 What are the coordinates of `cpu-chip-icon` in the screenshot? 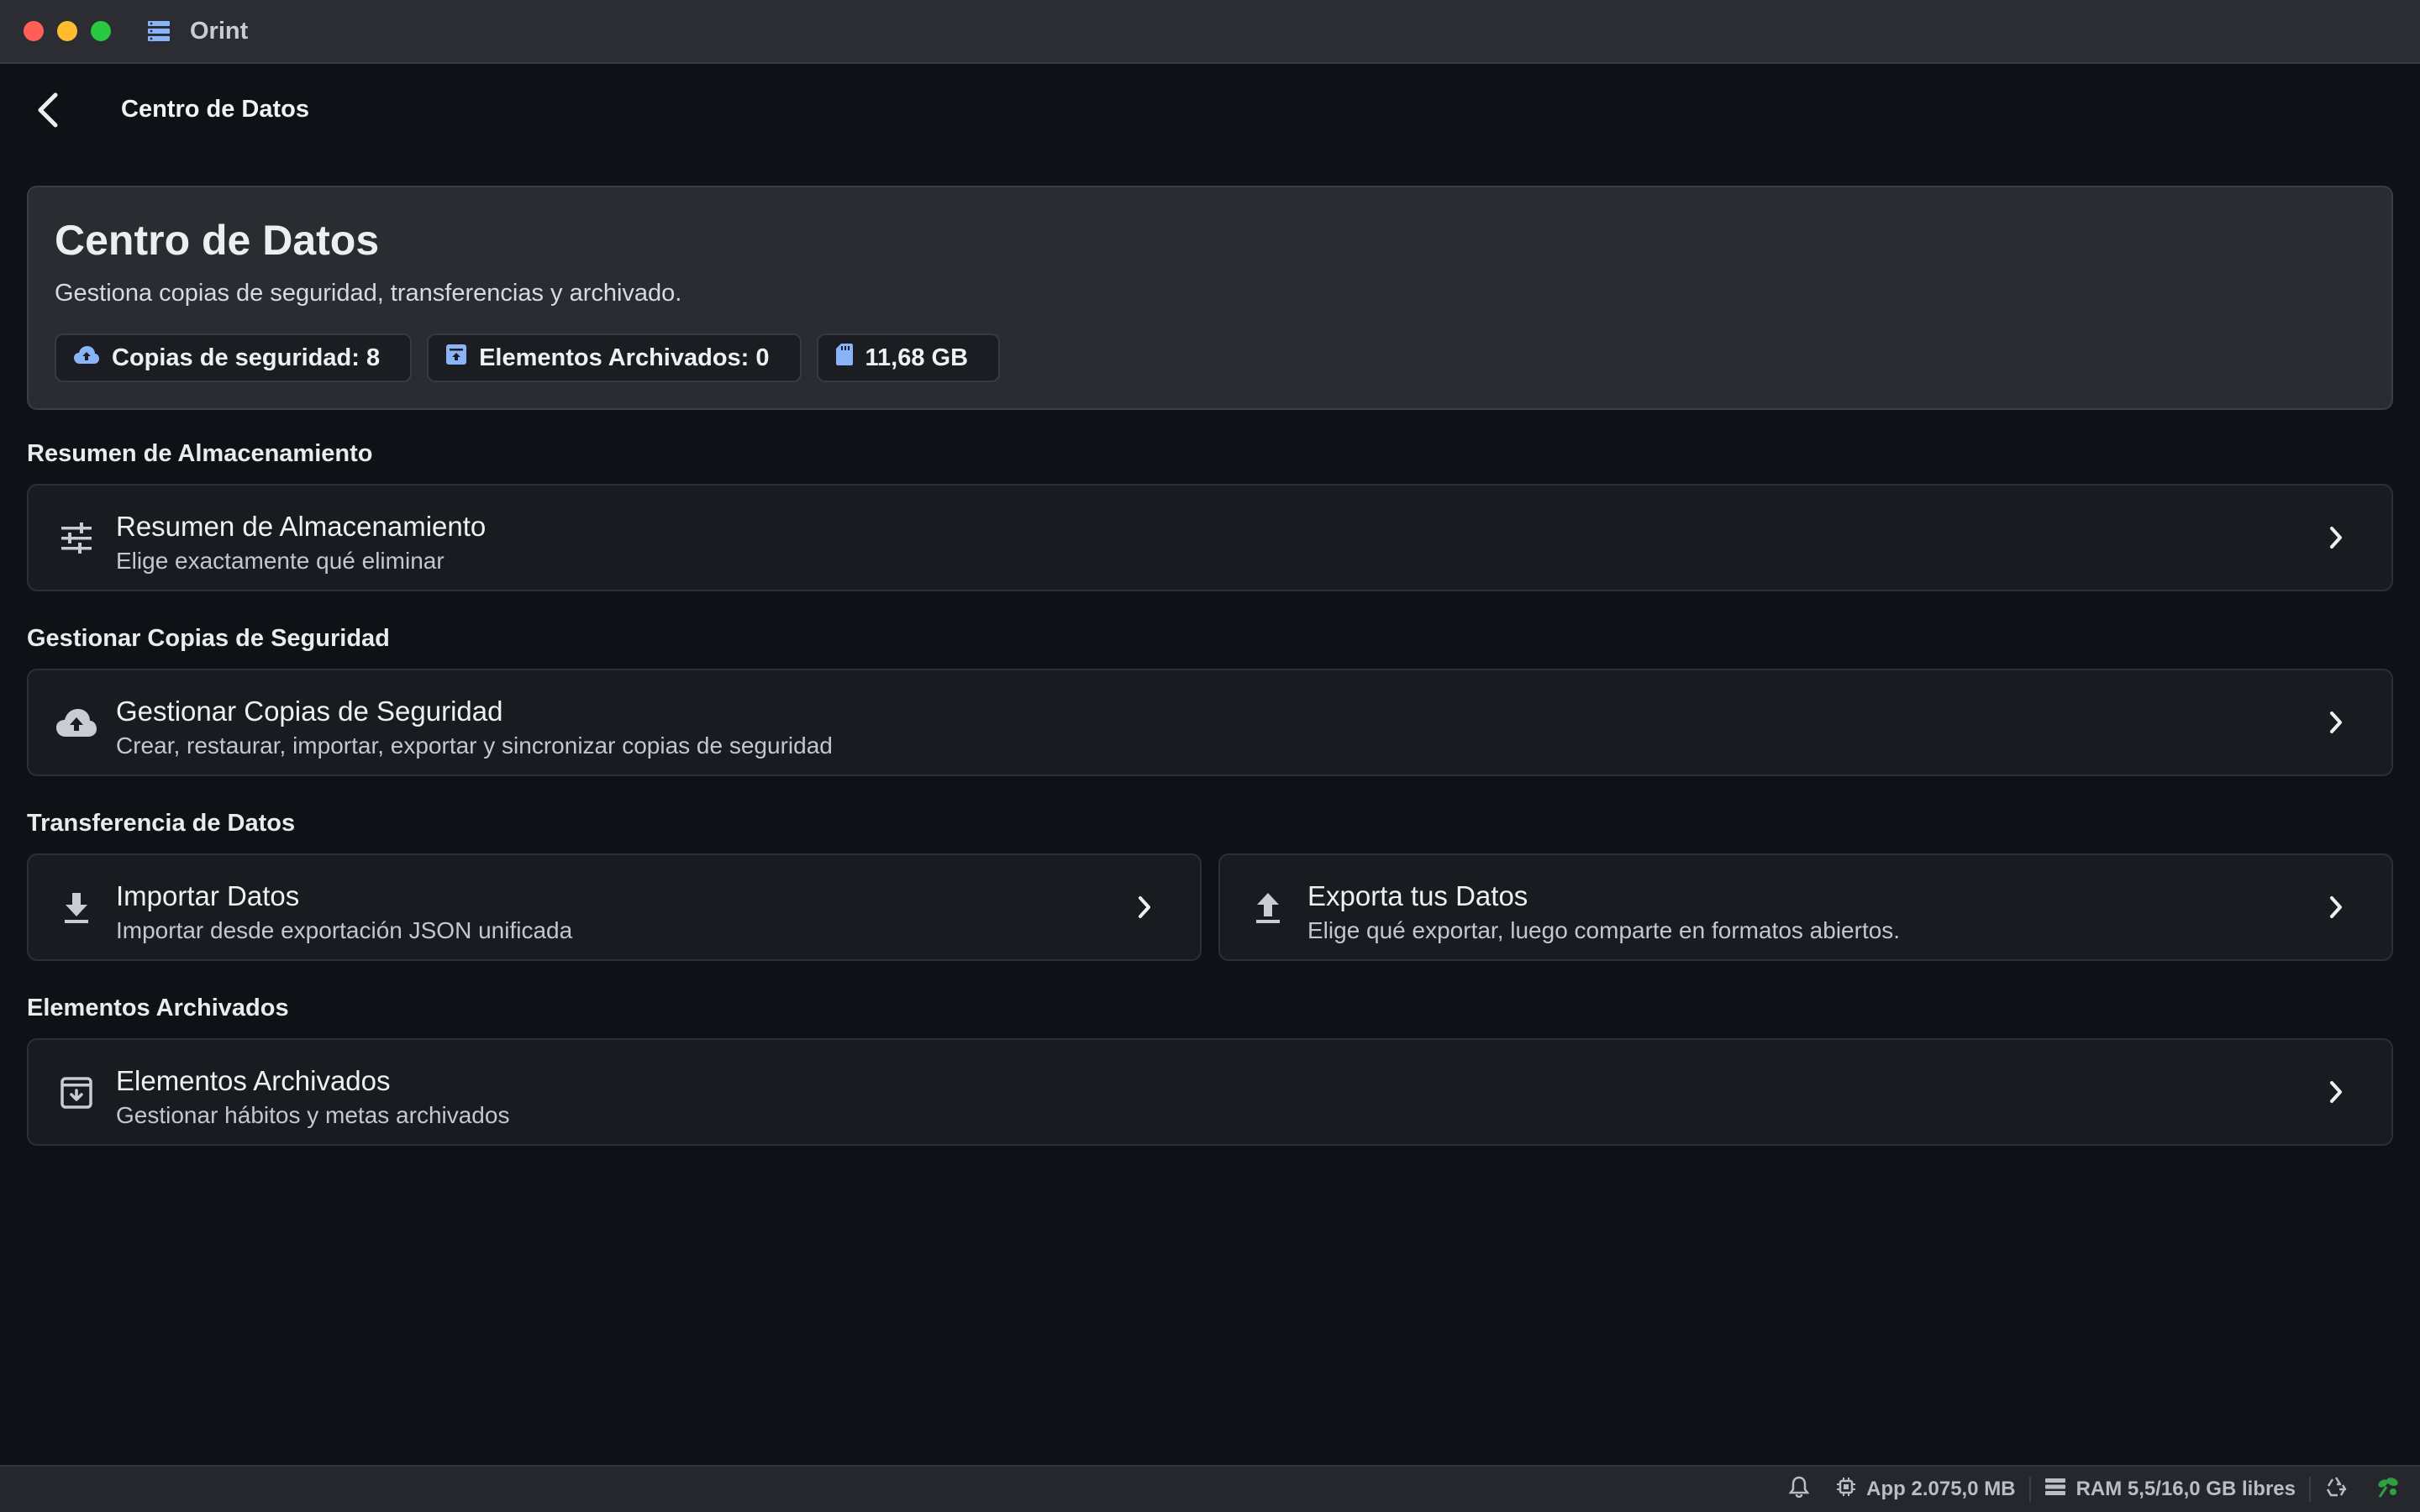 It's located at (1846, 1490).